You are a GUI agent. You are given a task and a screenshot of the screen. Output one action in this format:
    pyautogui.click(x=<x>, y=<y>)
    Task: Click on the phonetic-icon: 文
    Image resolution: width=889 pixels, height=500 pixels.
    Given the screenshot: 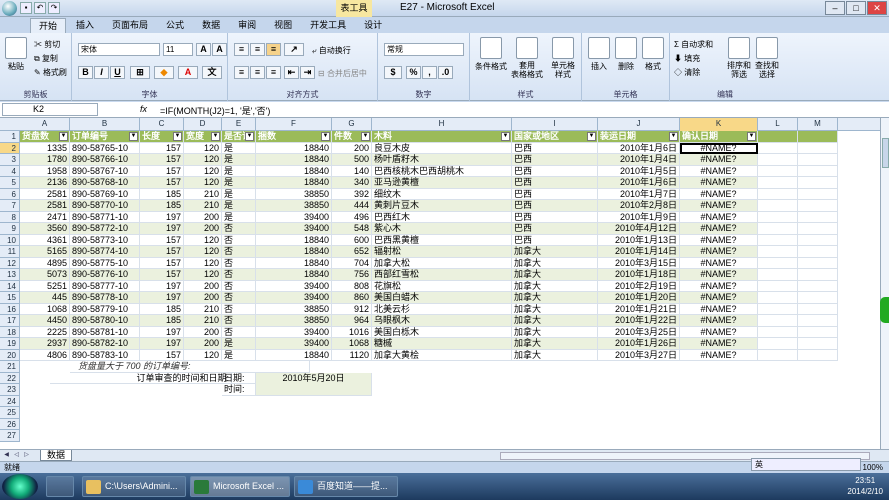 What is the action you would take?
    pyautogui.click(x=212, y=72)
    